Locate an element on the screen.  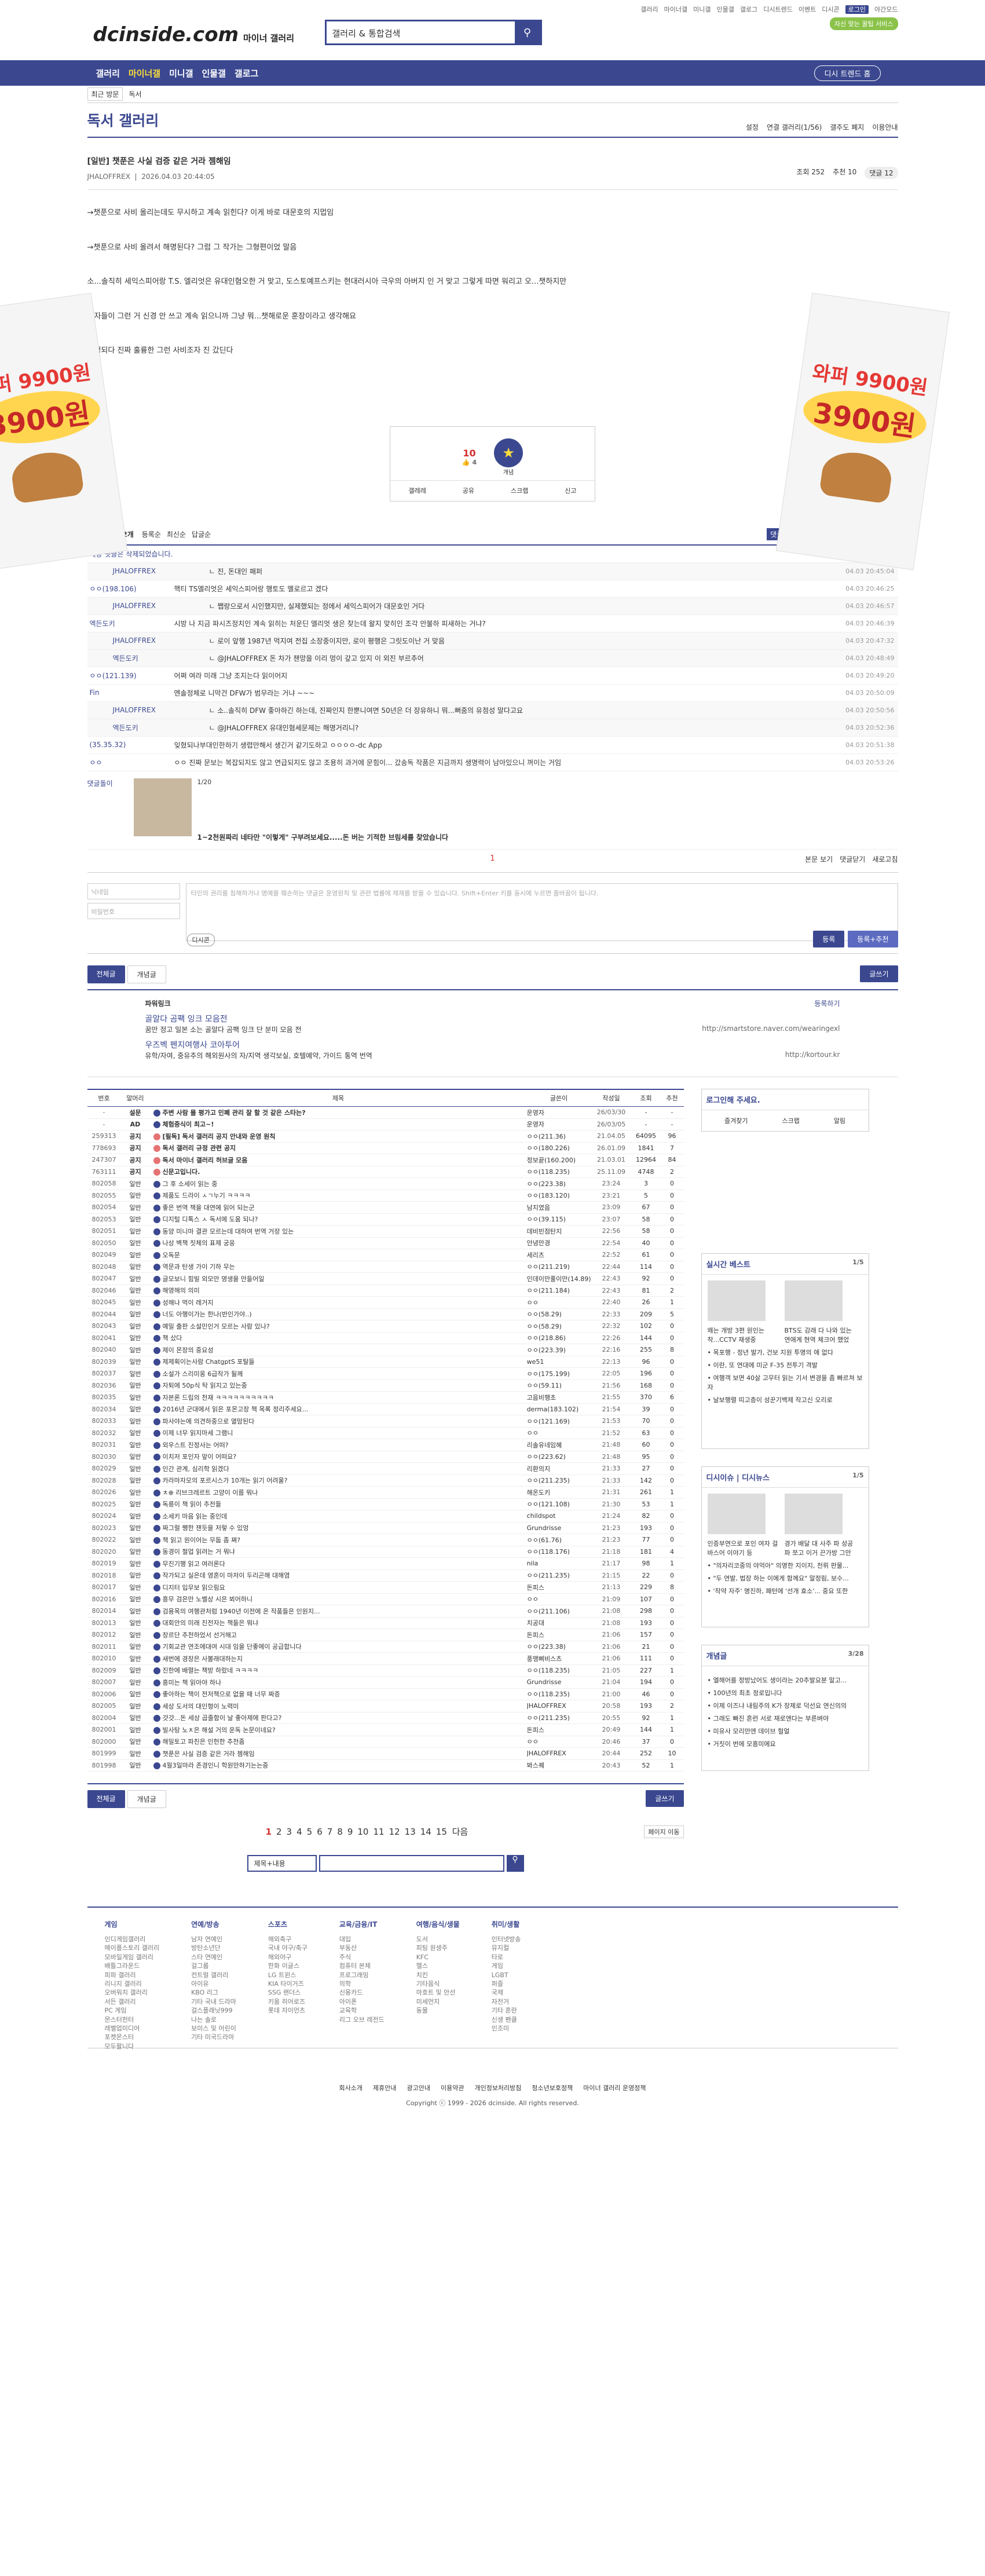
footer-column-link: 피팅 원생주 is located at coordinates (438, 1948).